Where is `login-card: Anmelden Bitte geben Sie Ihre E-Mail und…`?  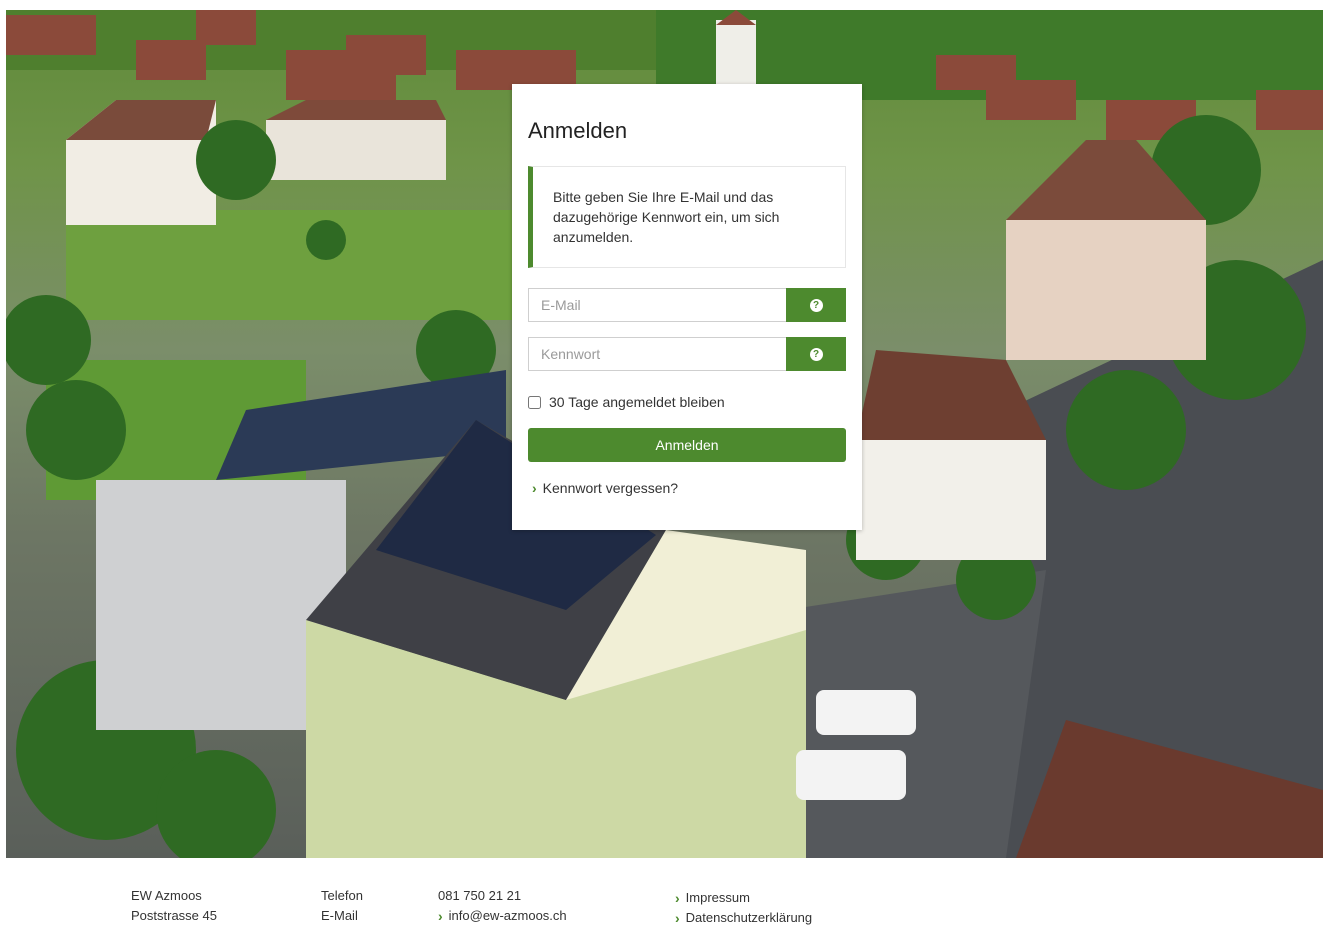 login-card: Anmelden Bitte geben Sie Ihre E-Mail und… is located at coordinates (687, 307).